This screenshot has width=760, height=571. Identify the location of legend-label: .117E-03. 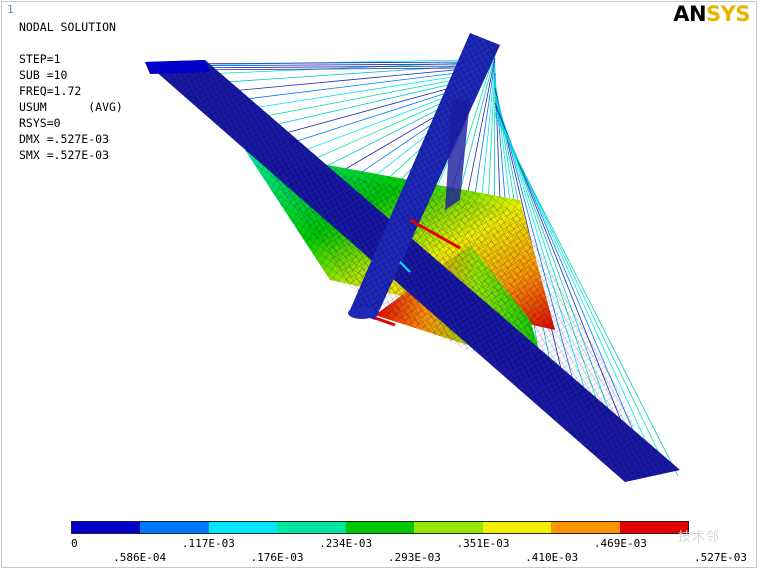
(208, 543).